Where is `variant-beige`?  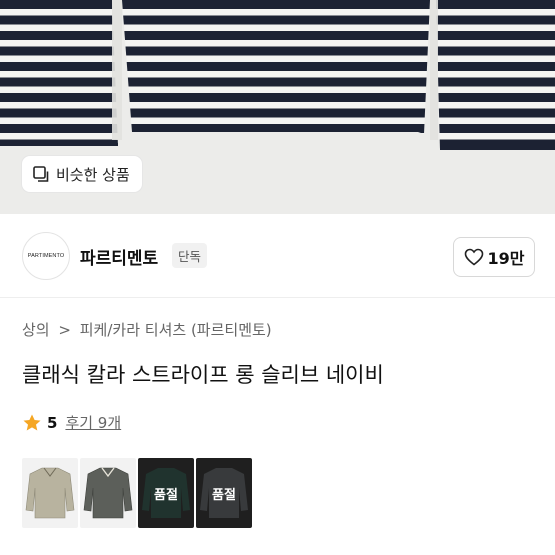
variant-beige is located at coordinates (50, 493).